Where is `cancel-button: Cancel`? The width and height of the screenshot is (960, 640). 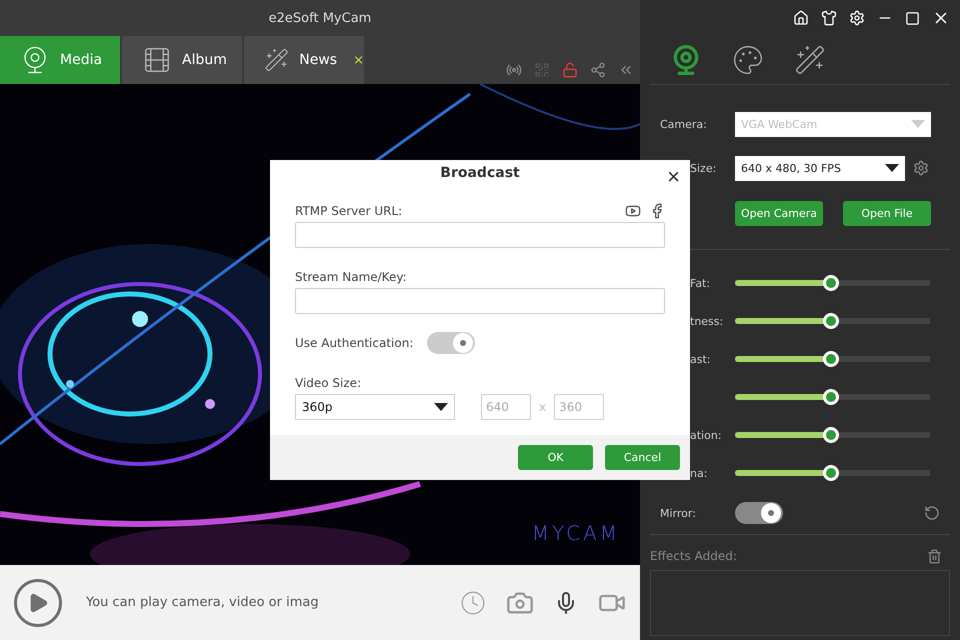
cancel-button: Cancel is located at coordinates (642, 457).